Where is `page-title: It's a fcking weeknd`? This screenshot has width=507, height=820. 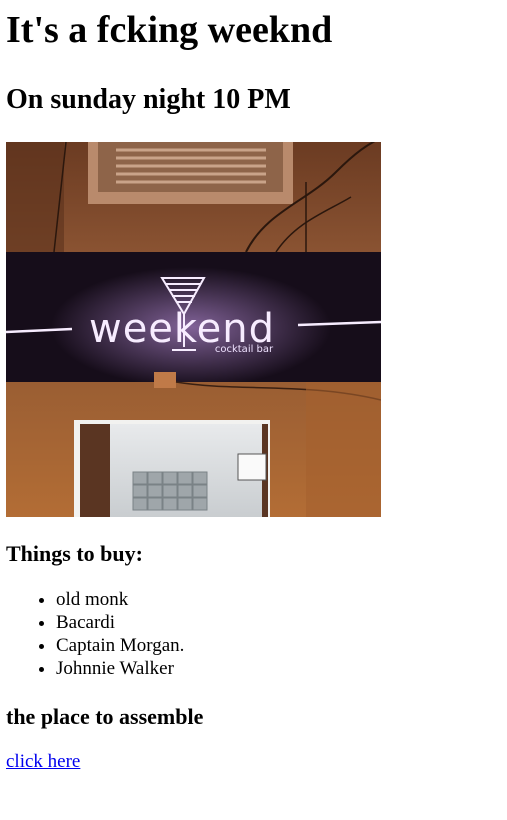
page-title: It's a fcking weeknd is located at coordinates (169, 30).